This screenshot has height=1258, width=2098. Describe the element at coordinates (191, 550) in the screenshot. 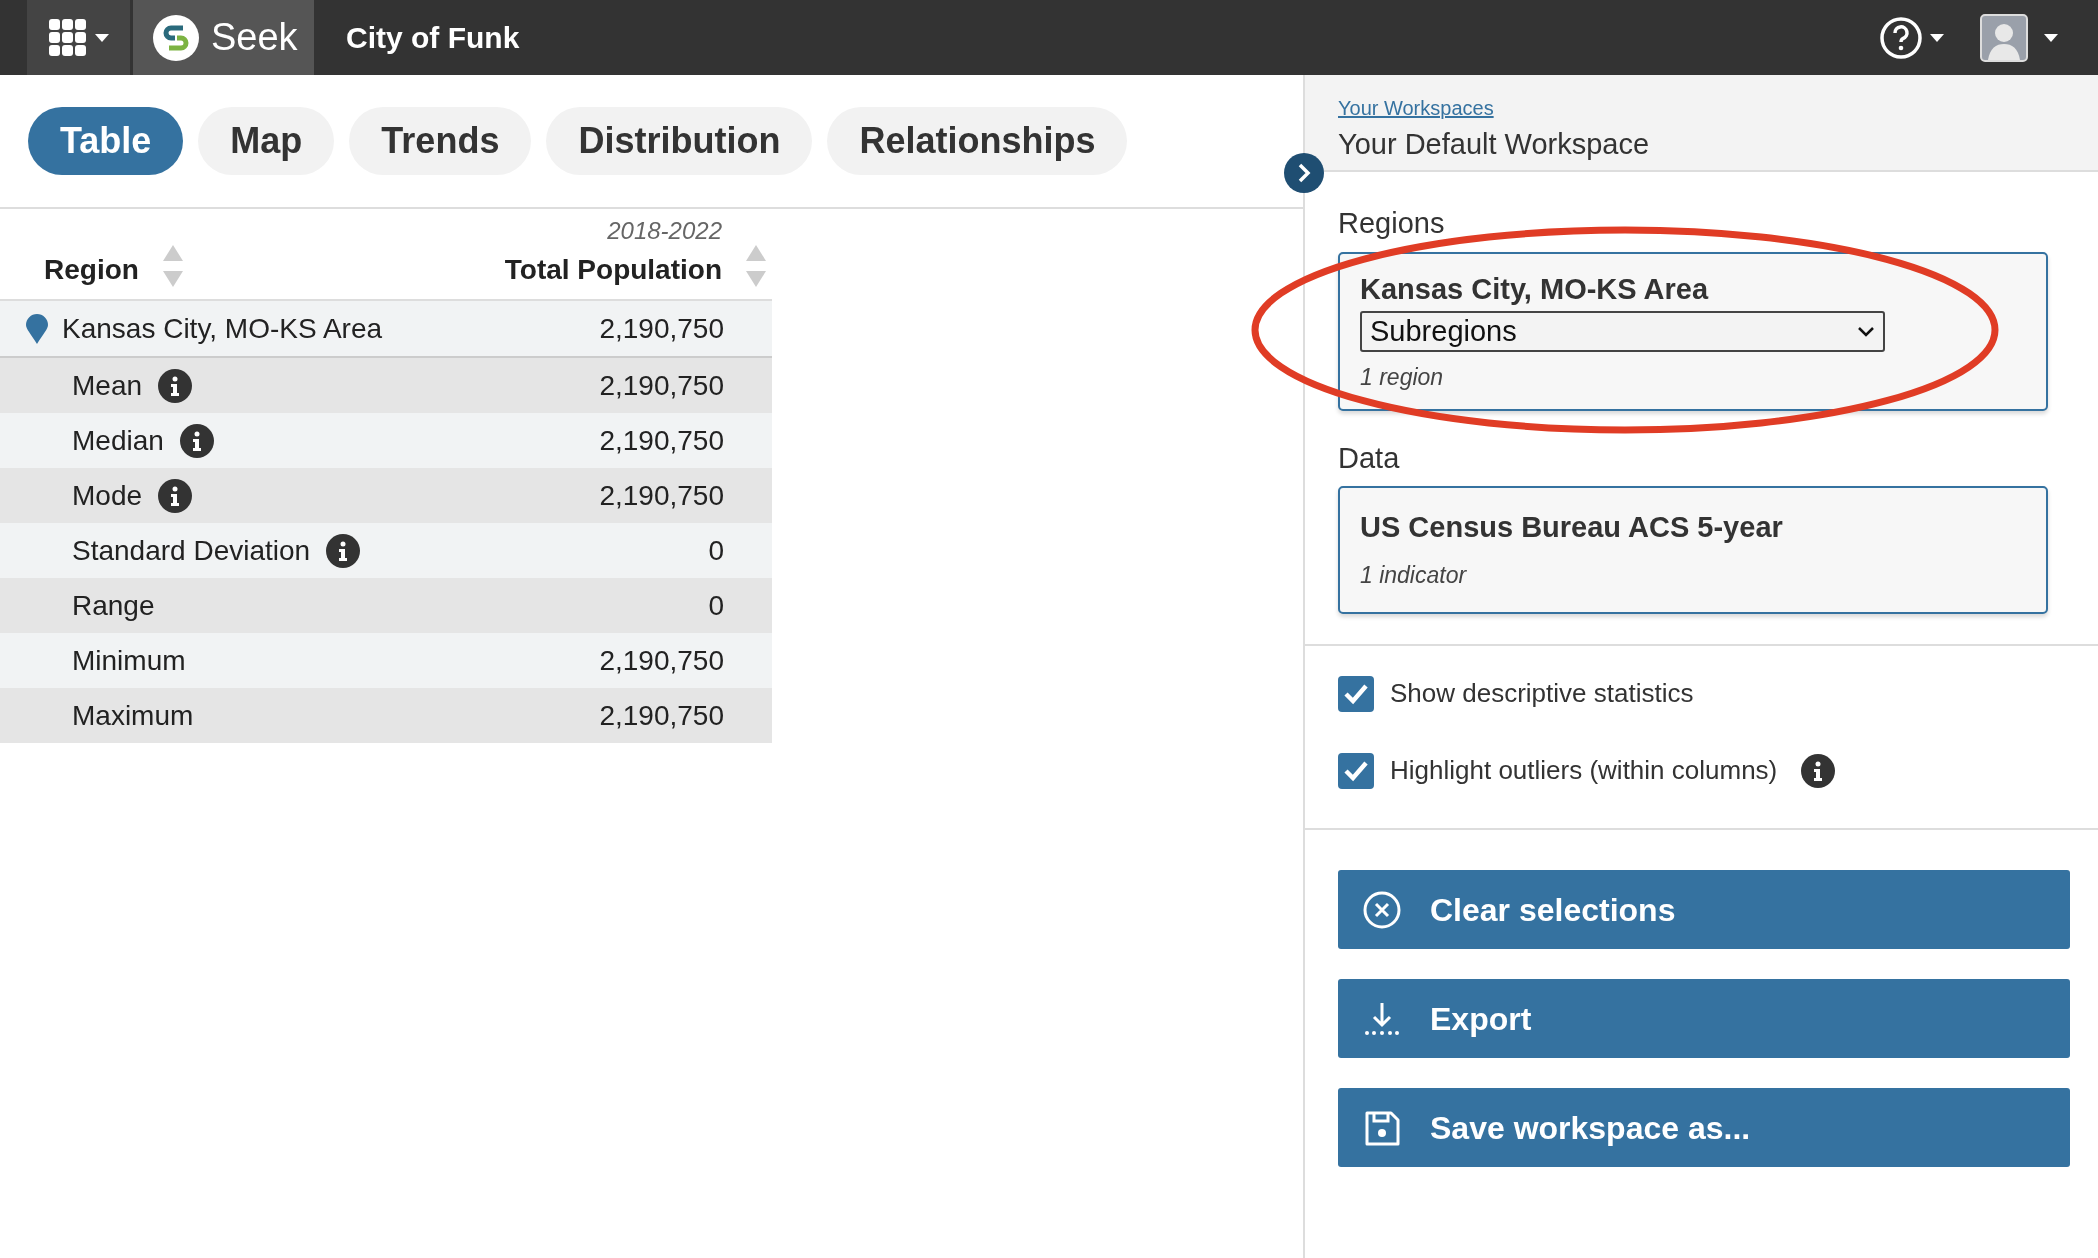

I see `statistic-label: Standard Deviation` at that location.